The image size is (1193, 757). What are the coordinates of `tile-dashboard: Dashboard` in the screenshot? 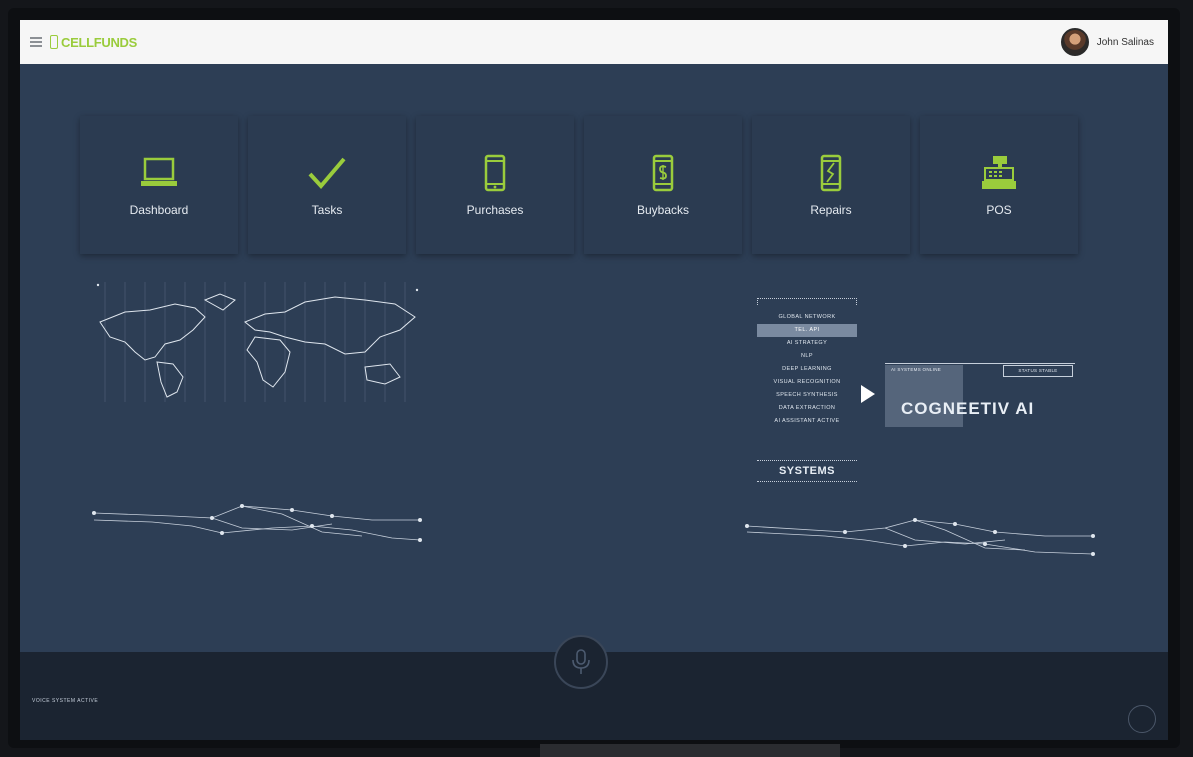 It's located at (159, 185).